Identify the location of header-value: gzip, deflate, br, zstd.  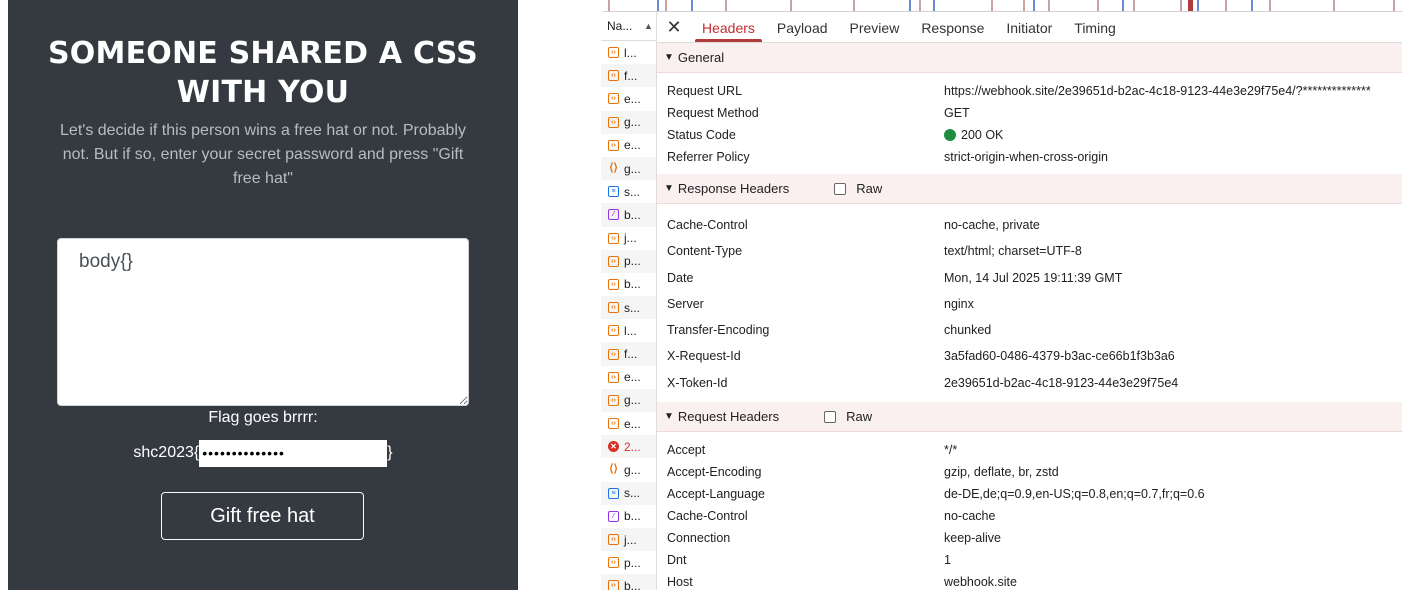
(1001, 472).